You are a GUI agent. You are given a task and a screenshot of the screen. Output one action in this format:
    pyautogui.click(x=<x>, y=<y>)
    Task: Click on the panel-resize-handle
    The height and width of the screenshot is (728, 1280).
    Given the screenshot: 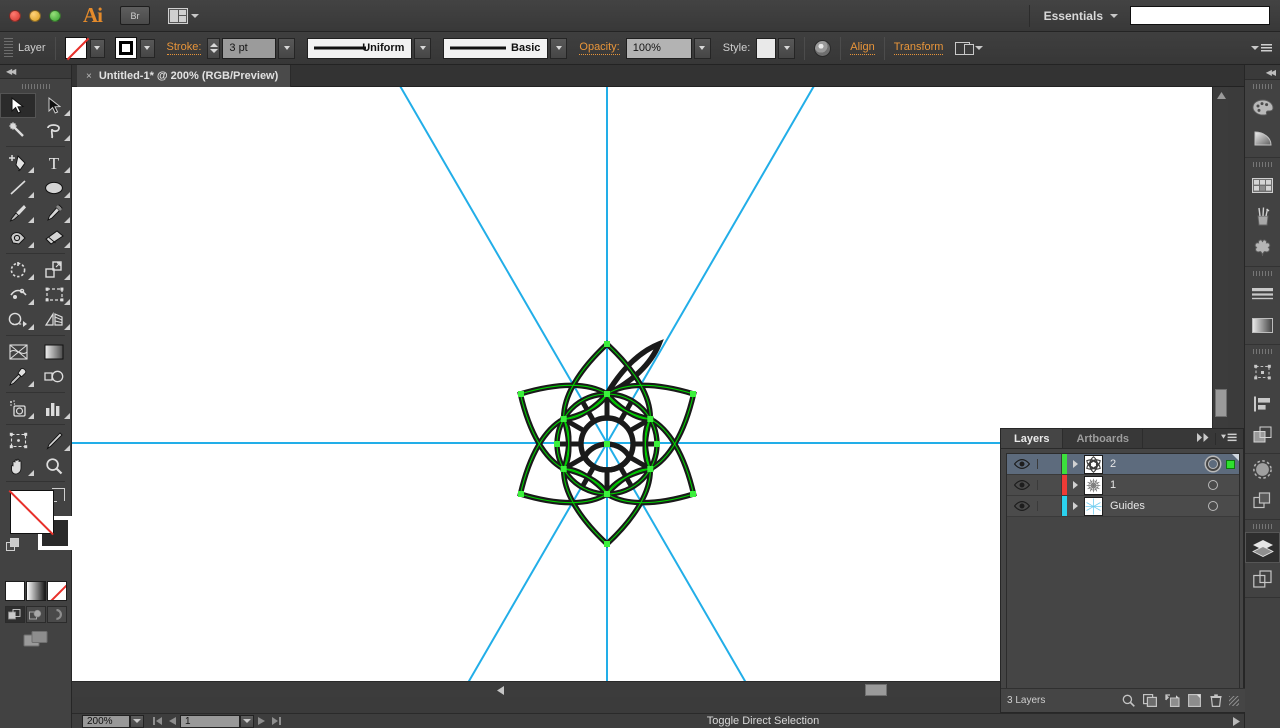 What is the action you would take?
    pyautogui.click(x=1234, y=700)
    